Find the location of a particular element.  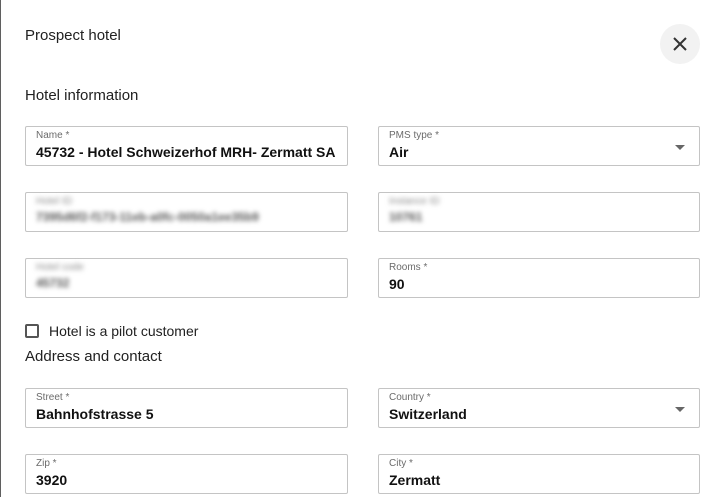

city-field: City * Zermatt is located at coordinates (539, 474).